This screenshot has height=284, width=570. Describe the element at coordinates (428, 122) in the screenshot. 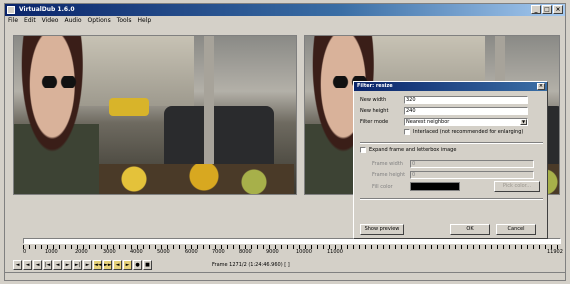

I see `filter-mode-value: Nearest neighbor` at that location.